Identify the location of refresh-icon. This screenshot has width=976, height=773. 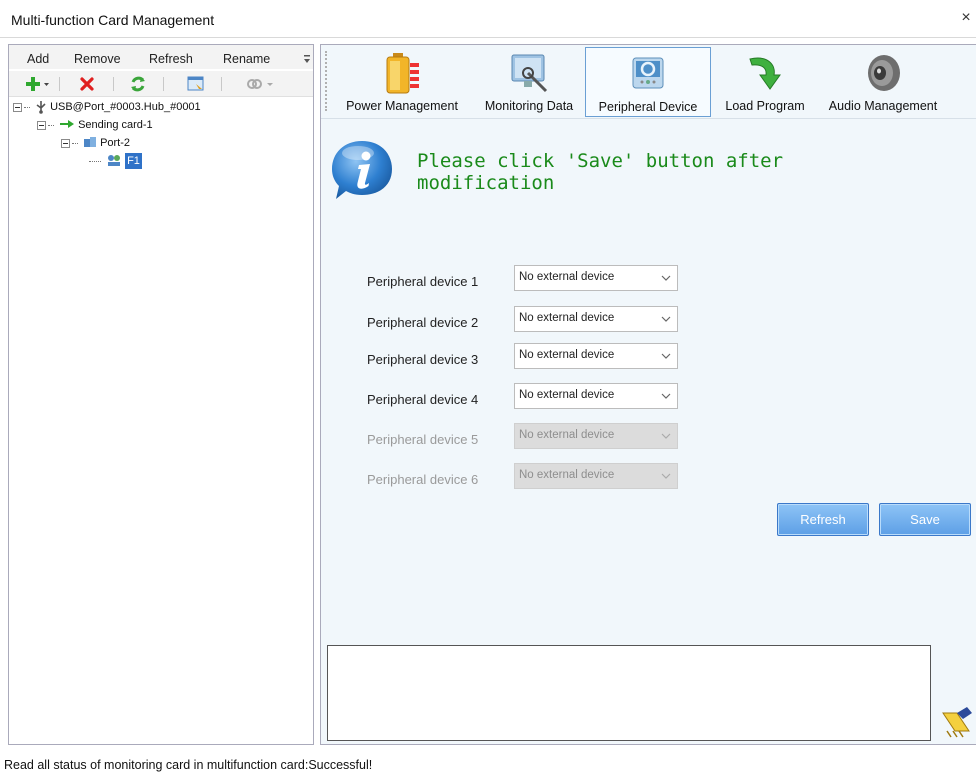
(138, 84).